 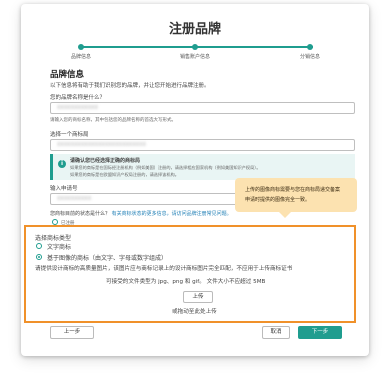 I want to click on cancel-button: 取消, so click(x=276, y=332).